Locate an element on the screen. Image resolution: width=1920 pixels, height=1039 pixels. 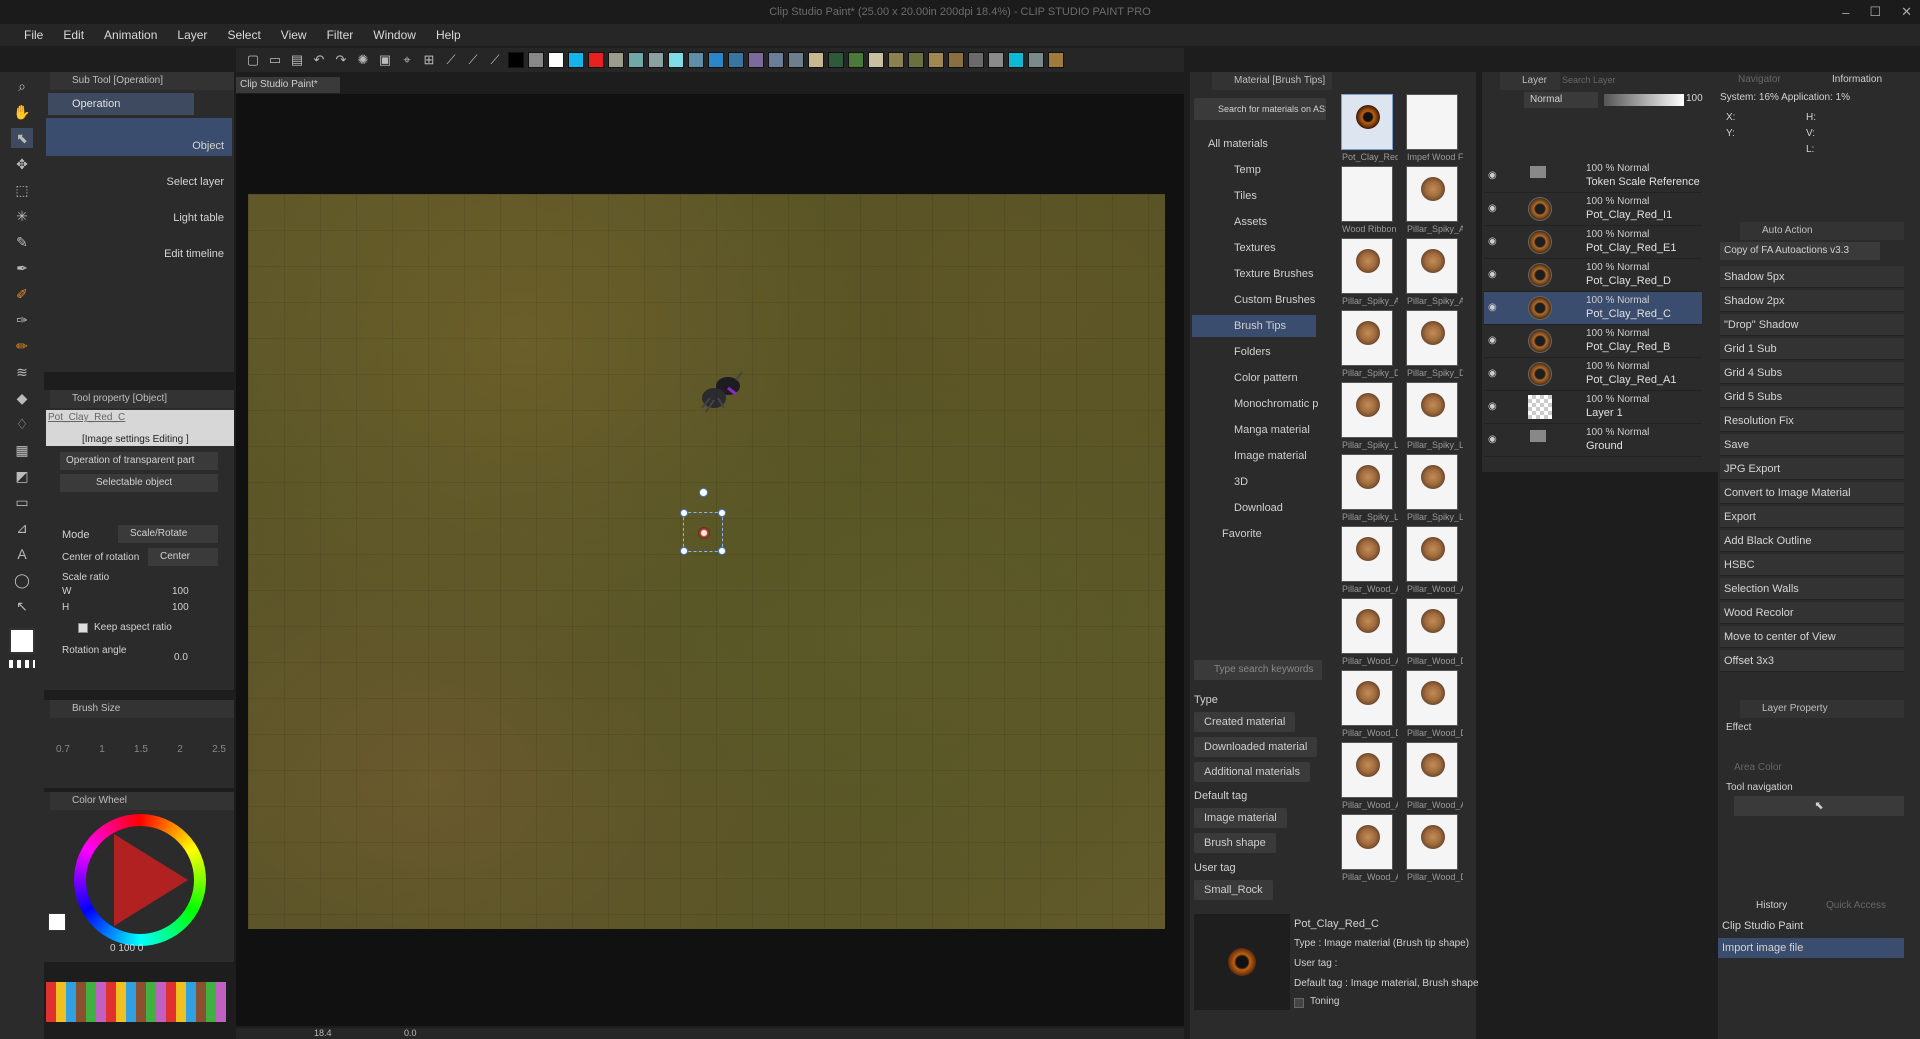
material-search-input: Type search keywords is located at coordinates (1258, 670).